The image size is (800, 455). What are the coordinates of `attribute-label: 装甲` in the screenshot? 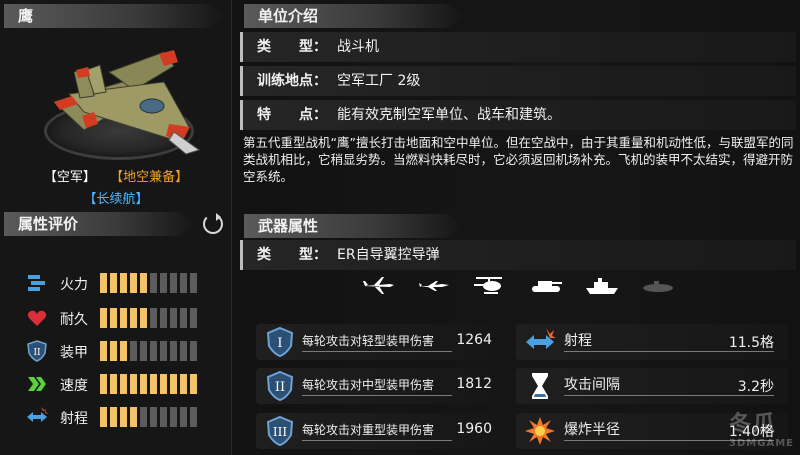 It's located at (74, 353).